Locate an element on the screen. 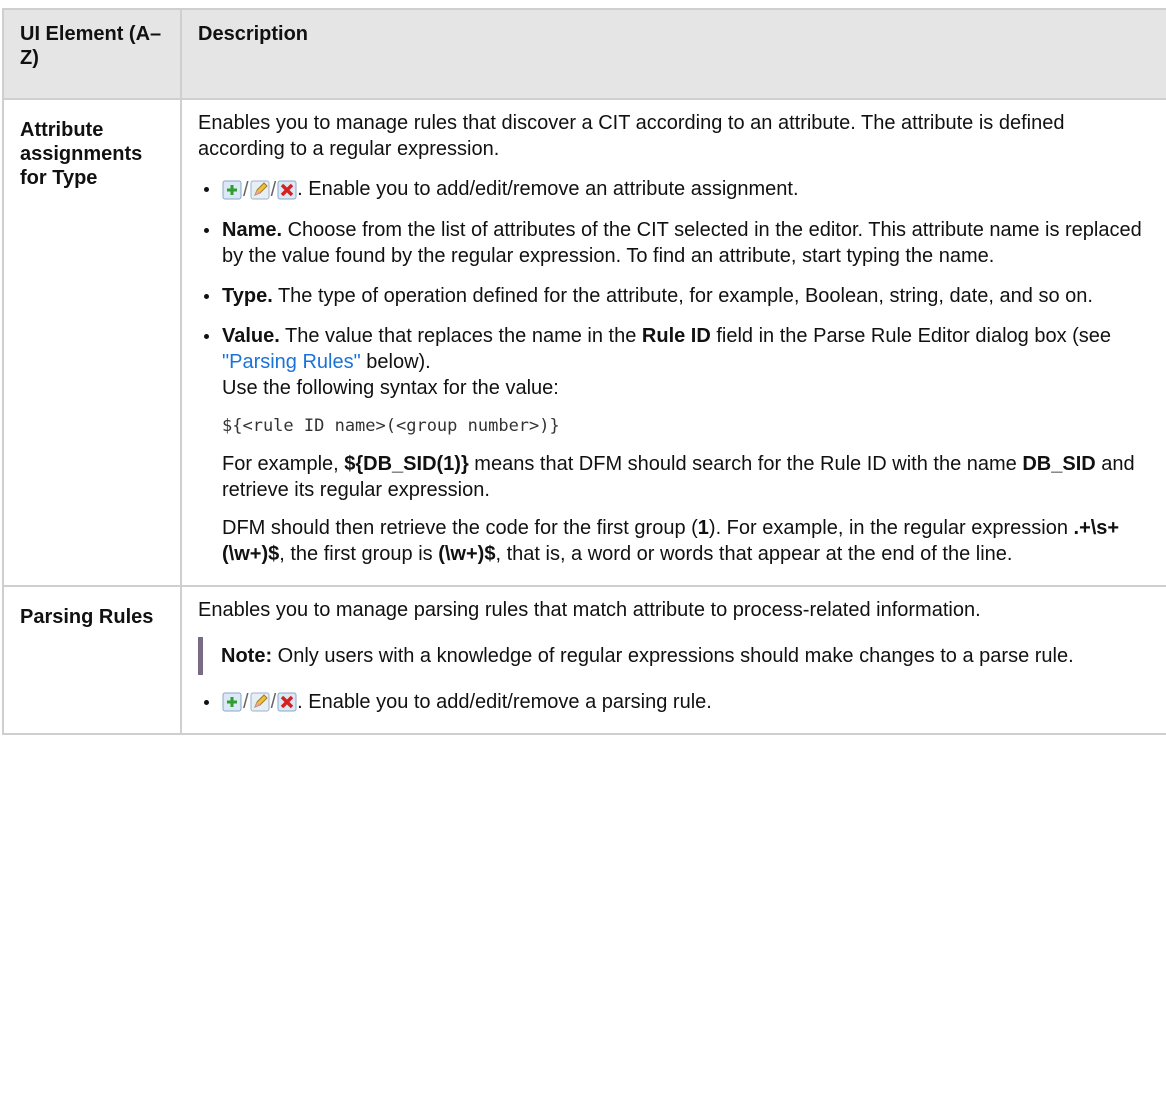  example-text: For example, is located at coordinates (283, 463).